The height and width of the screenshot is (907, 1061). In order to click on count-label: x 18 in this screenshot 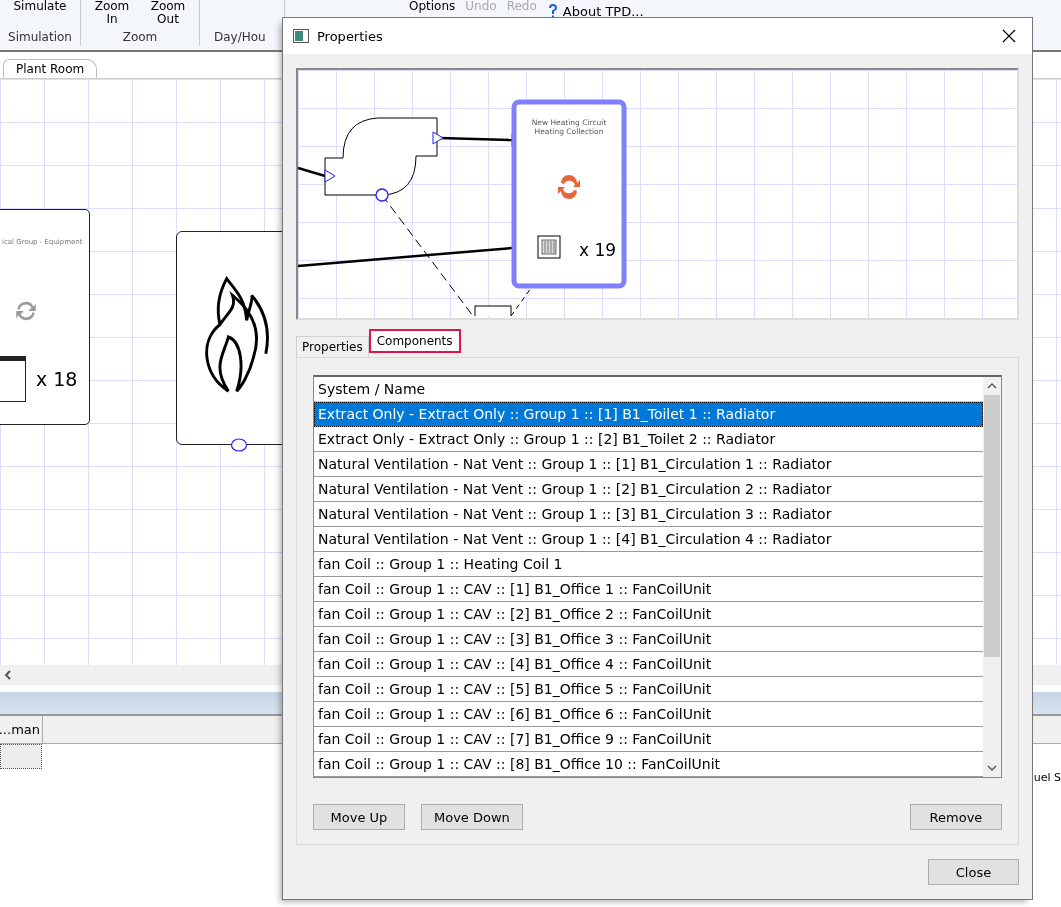, I will do `click(57, 379)`.